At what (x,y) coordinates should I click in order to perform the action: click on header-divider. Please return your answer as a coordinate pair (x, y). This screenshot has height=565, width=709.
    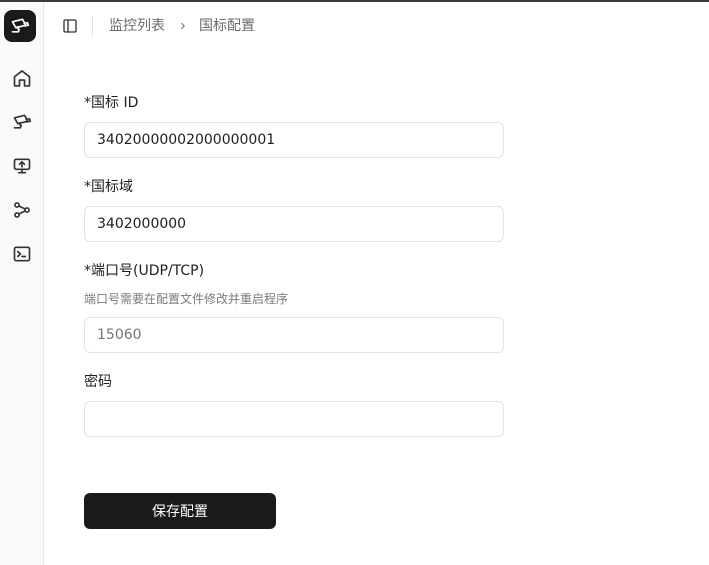
    Looking at the image, I should click on (92, 26).